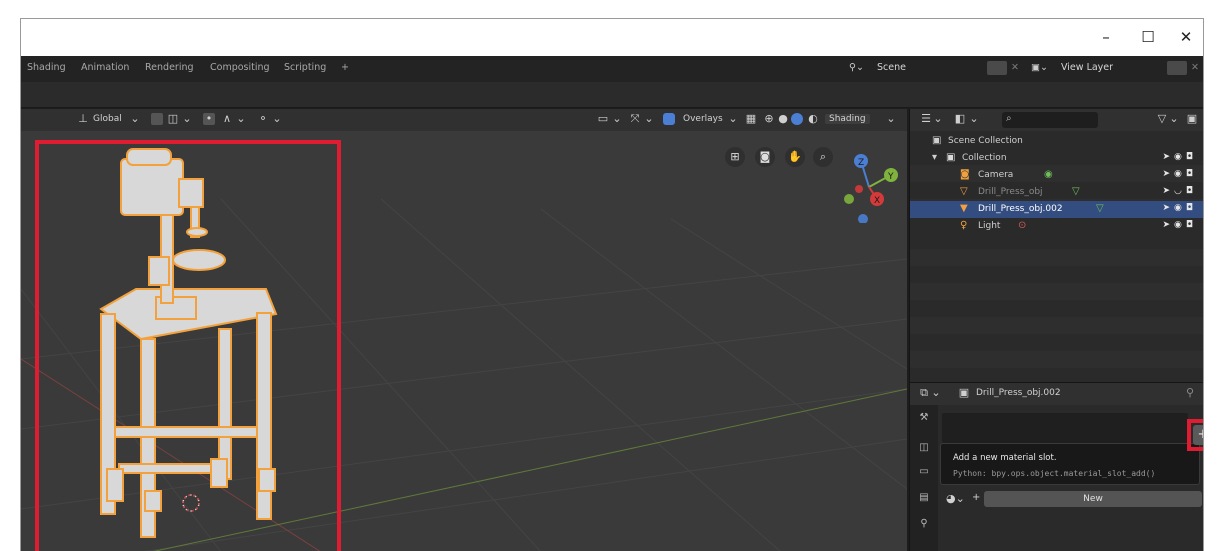 The width and height of the screenshot is (1224, 551). What do you see at coordinates (984, 158) in the screenshot?
I see `outliner-label: Collection` at bounding box center [984, 158].